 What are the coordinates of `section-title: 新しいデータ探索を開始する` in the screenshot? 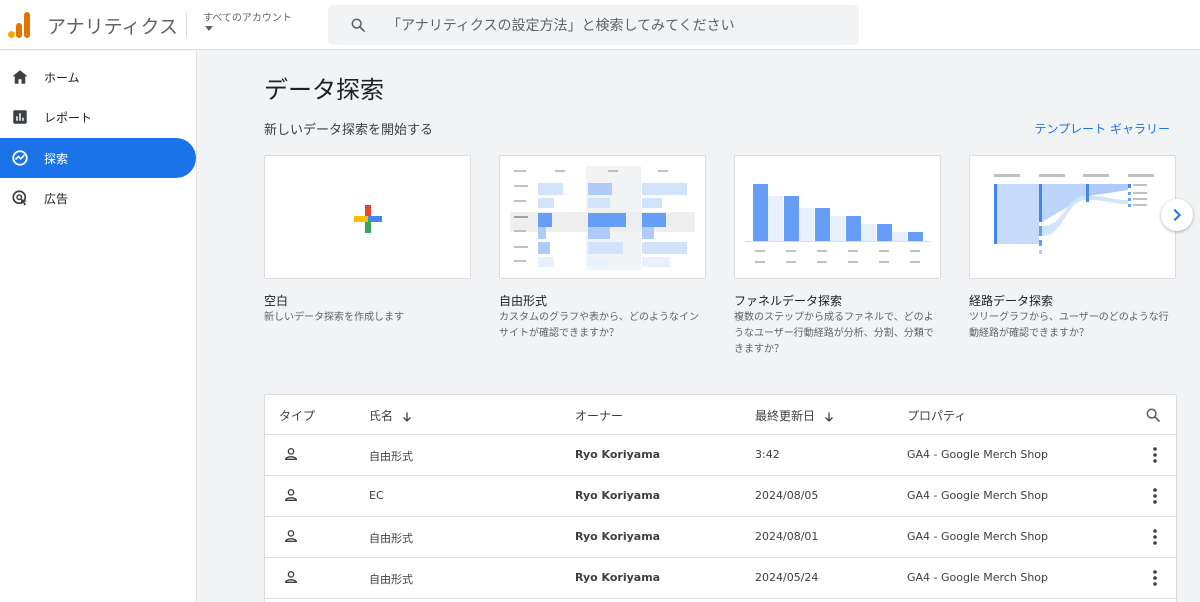 It's located at (349, 130).